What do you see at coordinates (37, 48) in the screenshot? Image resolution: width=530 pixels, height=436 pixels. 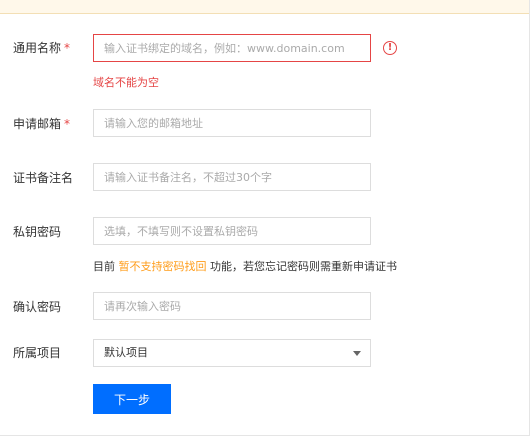 I see `common-name-label-text: 通用名称` at bounding box center [37, 48].